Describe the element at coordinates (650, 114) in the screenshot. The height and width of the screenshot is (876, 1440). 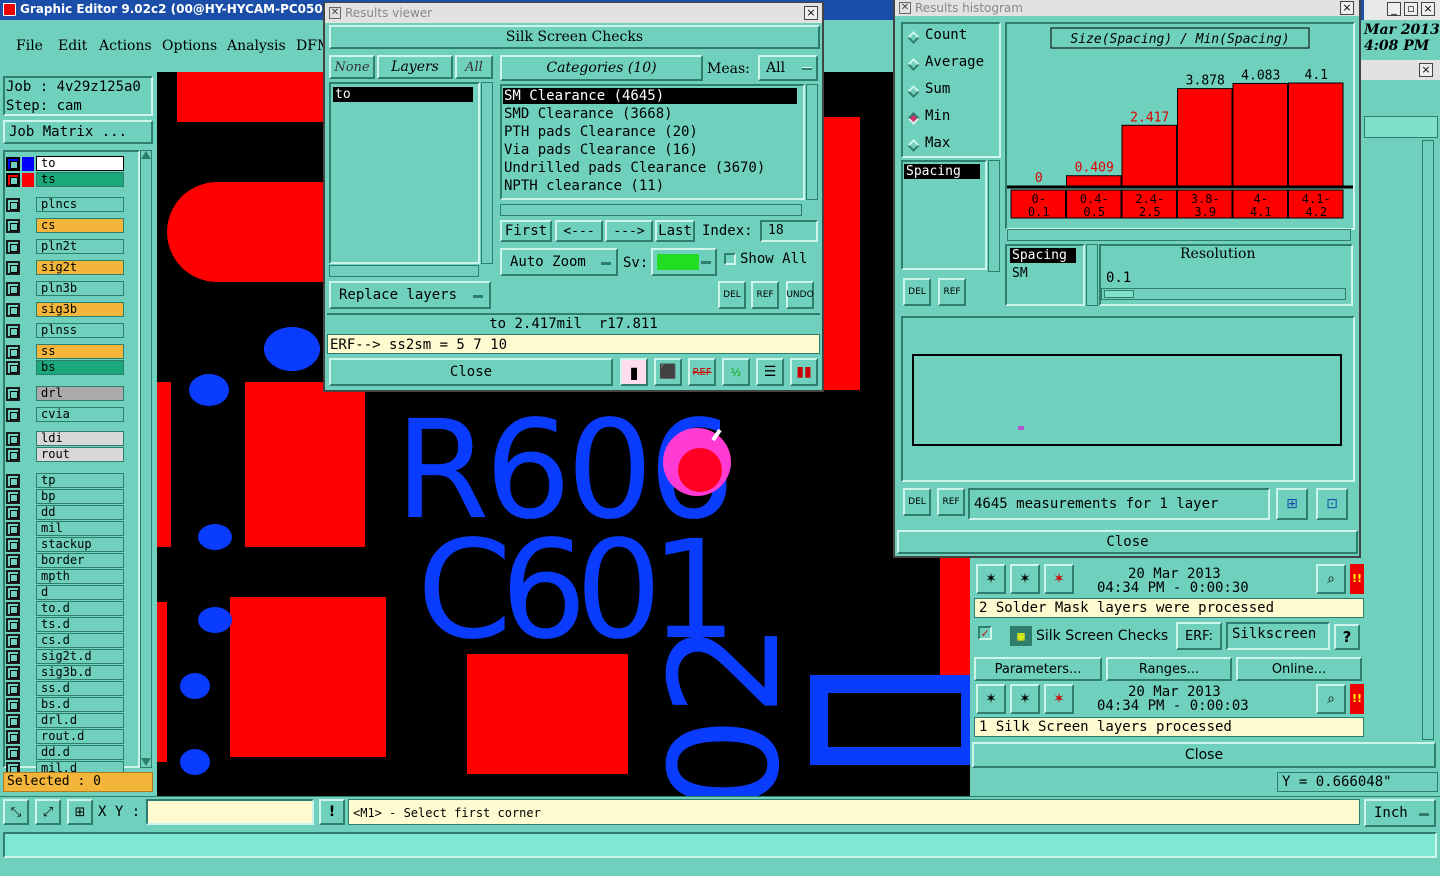
I see `category-item: SMD Clearance (3668)` at that location.